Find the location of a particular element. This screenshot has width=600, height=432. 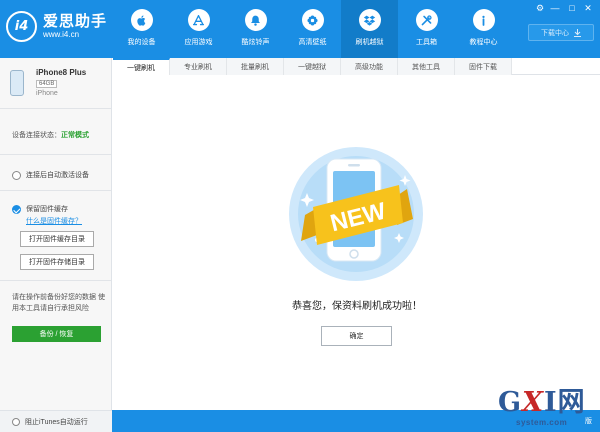

device-card: iPhone8 Plus 64GB iPhone is located at coordinates (48, 82).